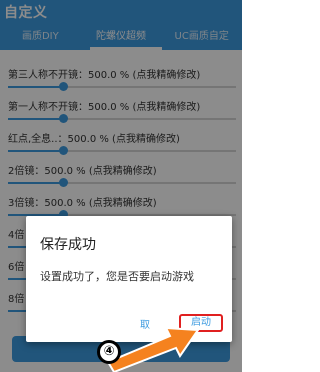  Describe the element at coordinates (117, 276) in the screenshot. I see `dialog-message: 设置成功了，您是否要启动游戏` at that location.